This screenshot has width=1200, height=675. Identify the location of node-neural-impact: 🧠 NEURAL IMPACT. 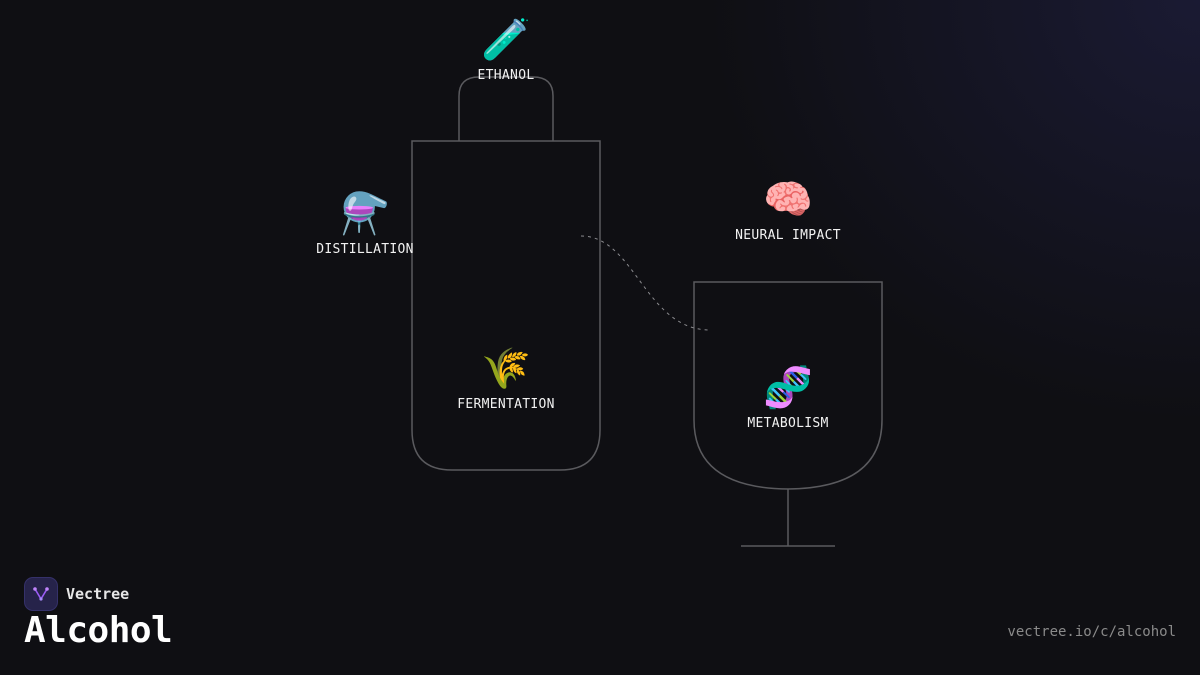
(788, 209).